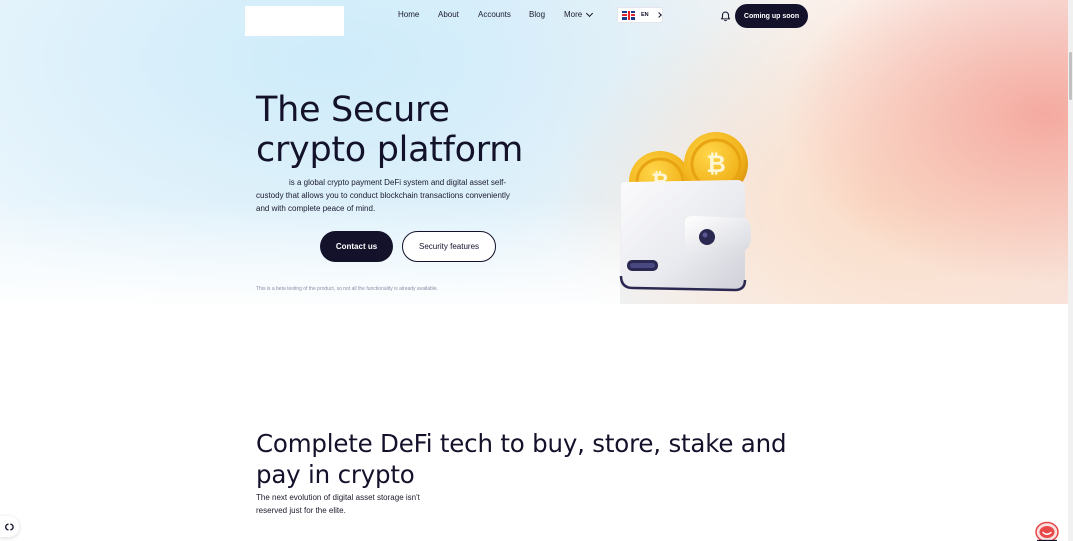 The width and height of the screenshot is (1073, 541). What do you see at coordinates (448, 14) in the screenshot?
I see `nav-about: About` at bounding box center [448, 14].